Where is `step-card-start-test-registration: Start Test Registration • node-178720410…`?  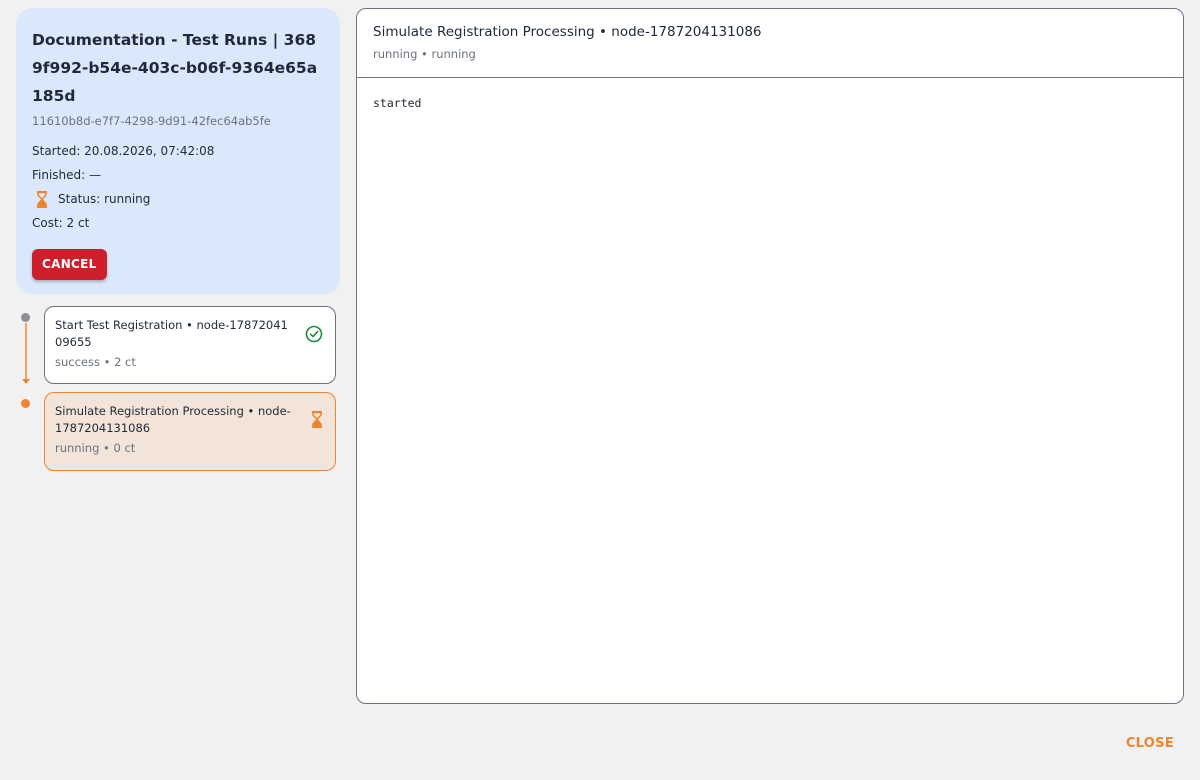
step-card-start-test-registration: Start Test Registration • node-178720410… is located at coordinates (190, 345).